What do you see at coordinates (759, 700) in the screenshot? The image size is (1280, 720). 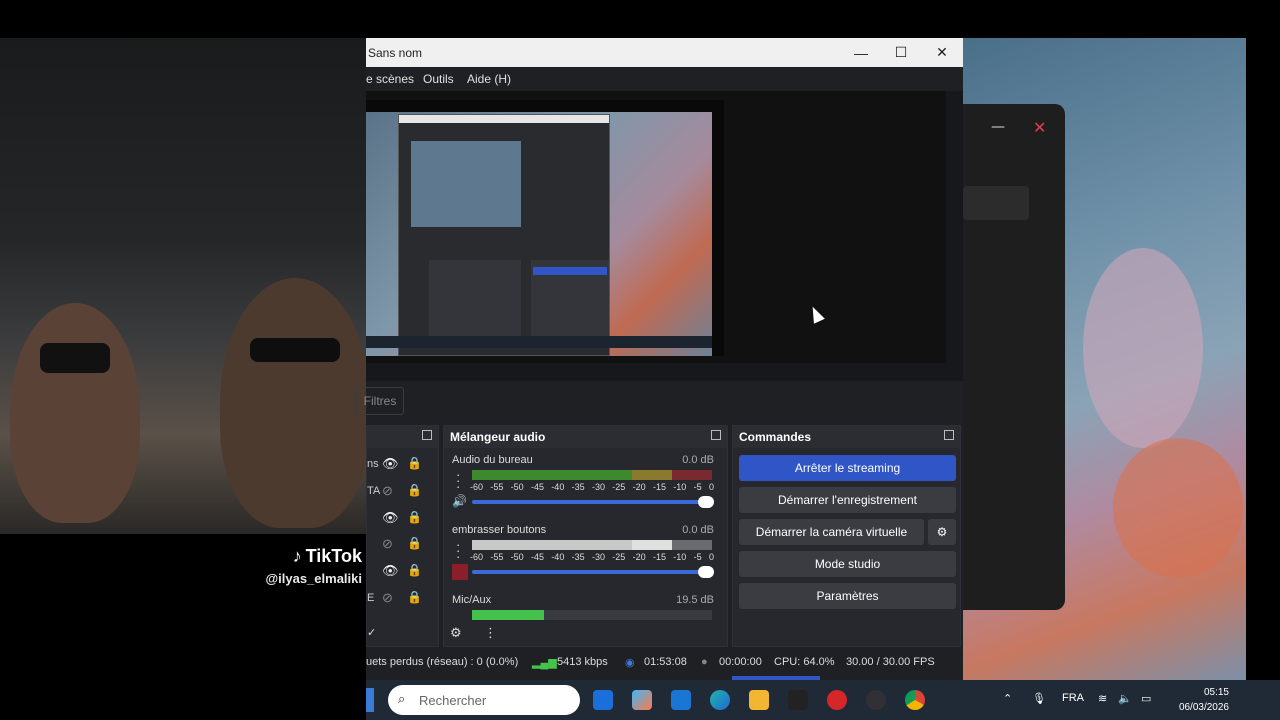 I see `folder-icon` at bounding box center [759, 700].